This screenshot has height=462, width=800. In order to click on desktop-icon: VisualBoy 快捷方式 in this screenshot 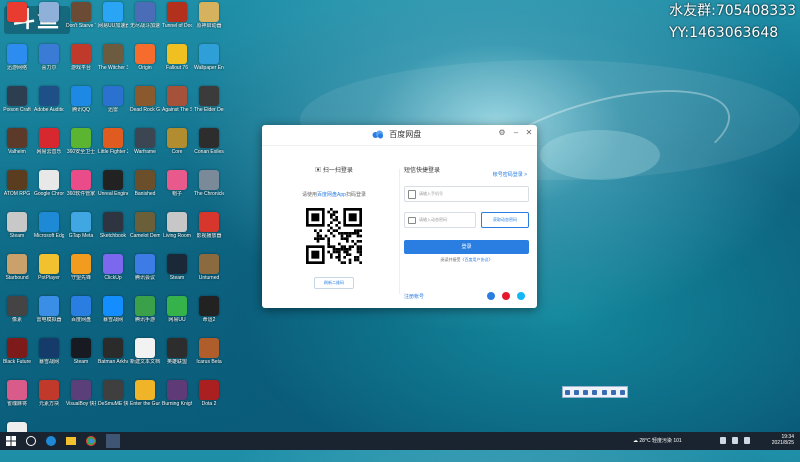, I will do `click(81, 400)`.